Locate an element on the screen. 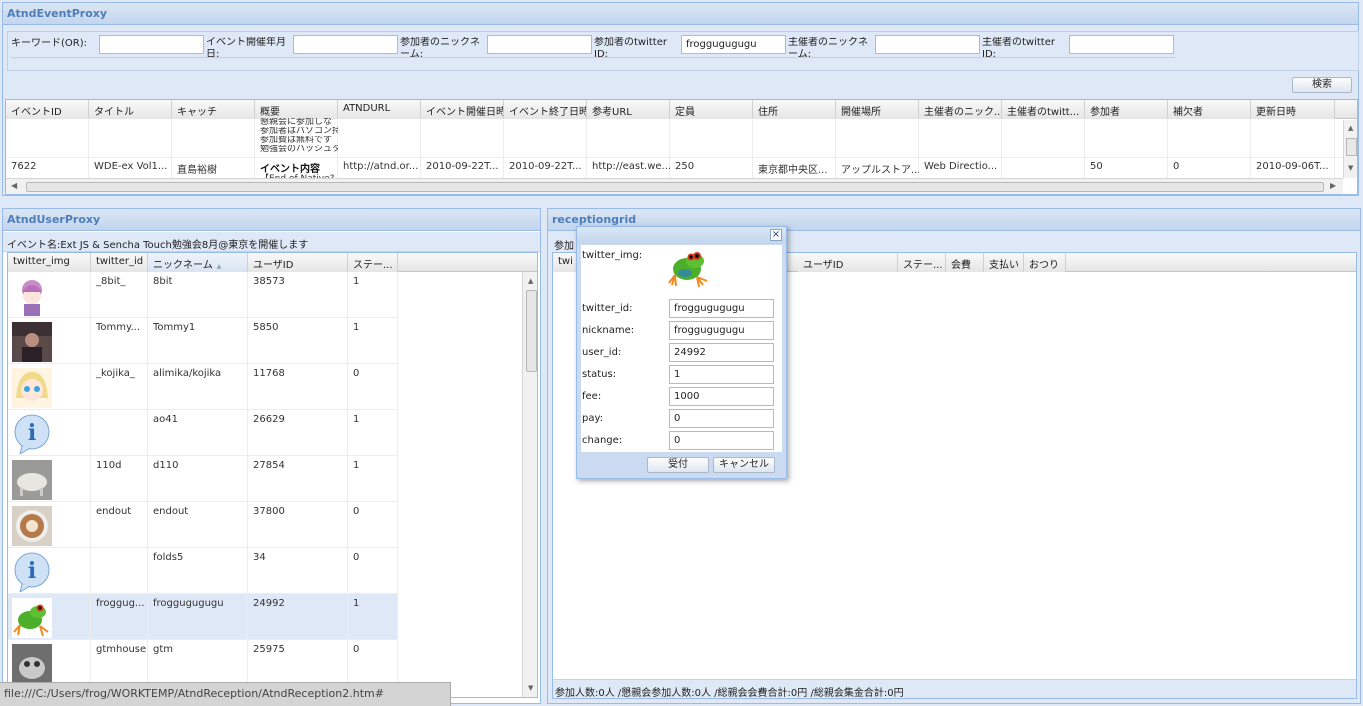 Image resolution: width=1363 pixels, height=706 pixels. event-col-7: 参考URL is located at coordinates (628, 109).